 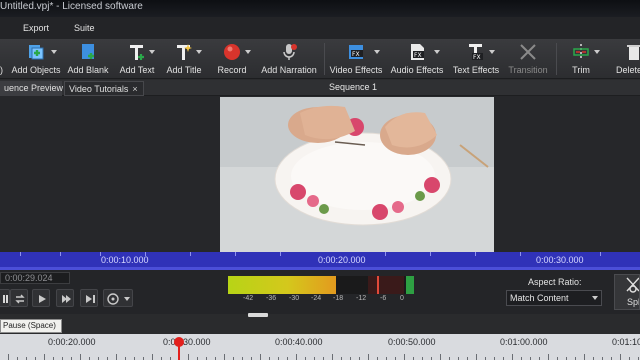 What do you see at coordinates (282, 285) in the screenshot?
I see `audio-level-fill` at bounding box center [282, 285].